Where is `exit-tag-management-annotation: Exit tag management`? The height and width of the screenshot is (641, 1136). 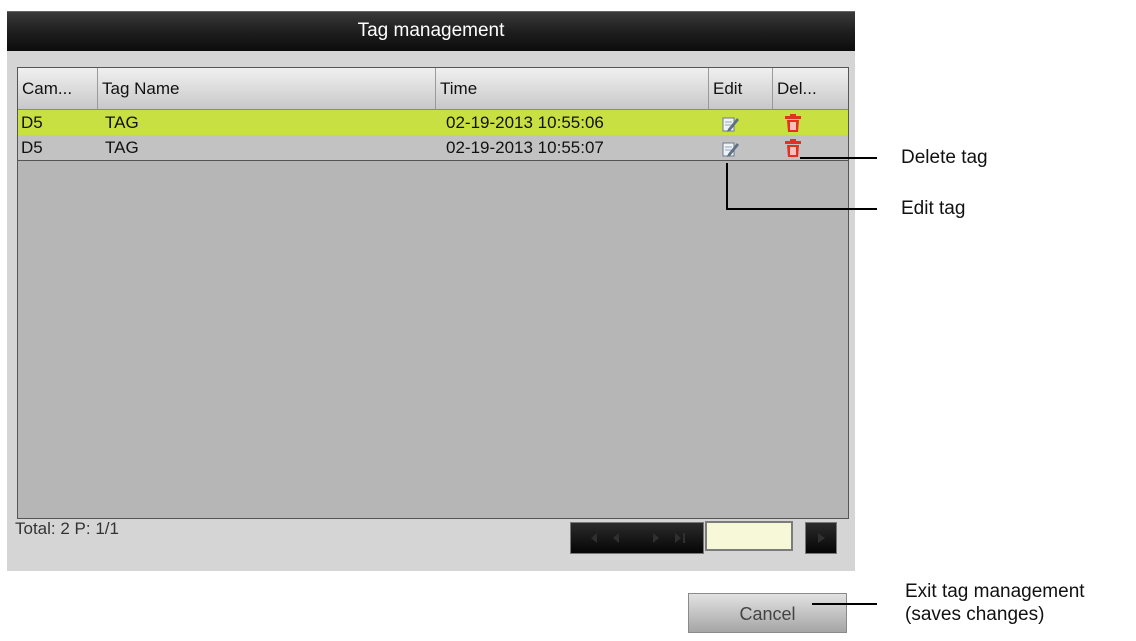
exit-tag-management-annotation: Exit tag management is located at coordinates (995, 591).